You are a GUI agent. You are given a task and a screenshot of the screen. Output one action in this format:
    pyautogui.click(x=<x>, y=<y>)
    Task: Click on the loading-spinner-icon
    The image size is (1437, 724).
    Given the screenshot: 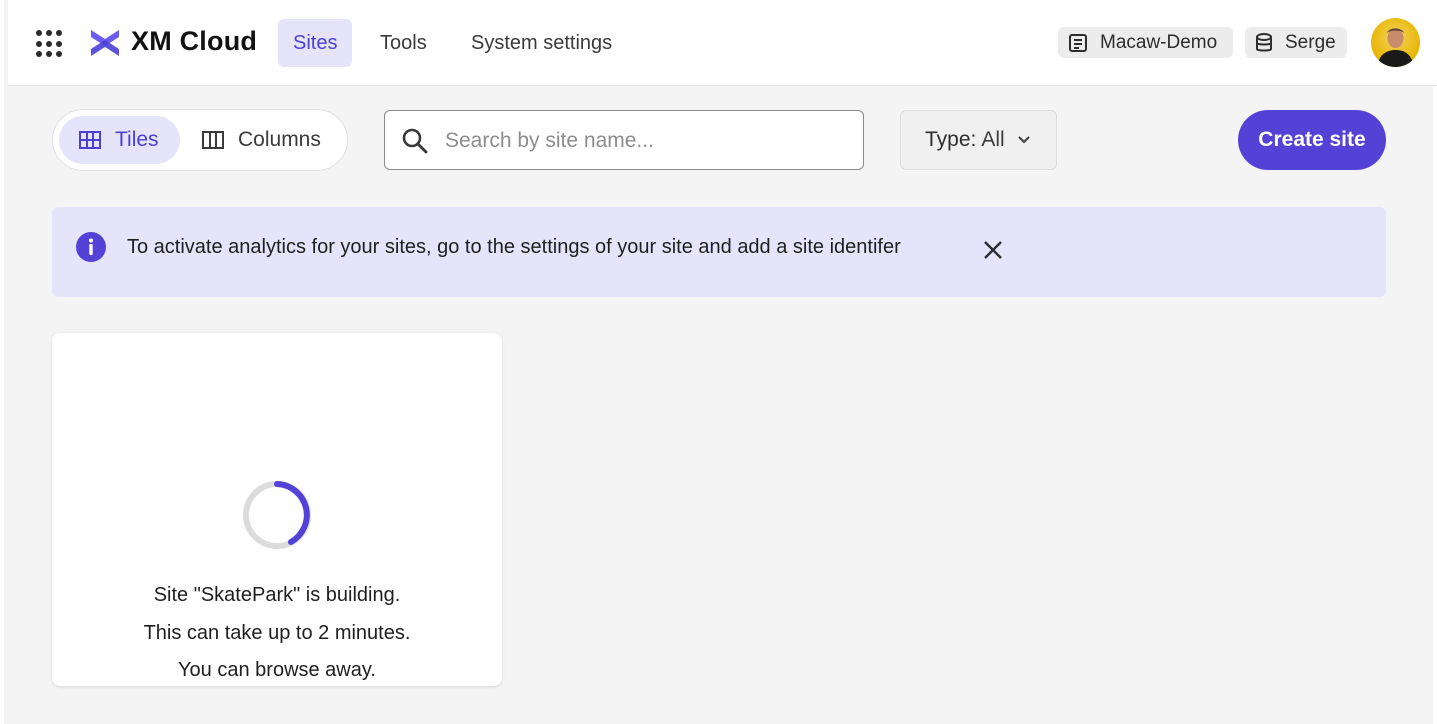 What is the action you would take?
    pyautogui.click(x=277, y=515)
    